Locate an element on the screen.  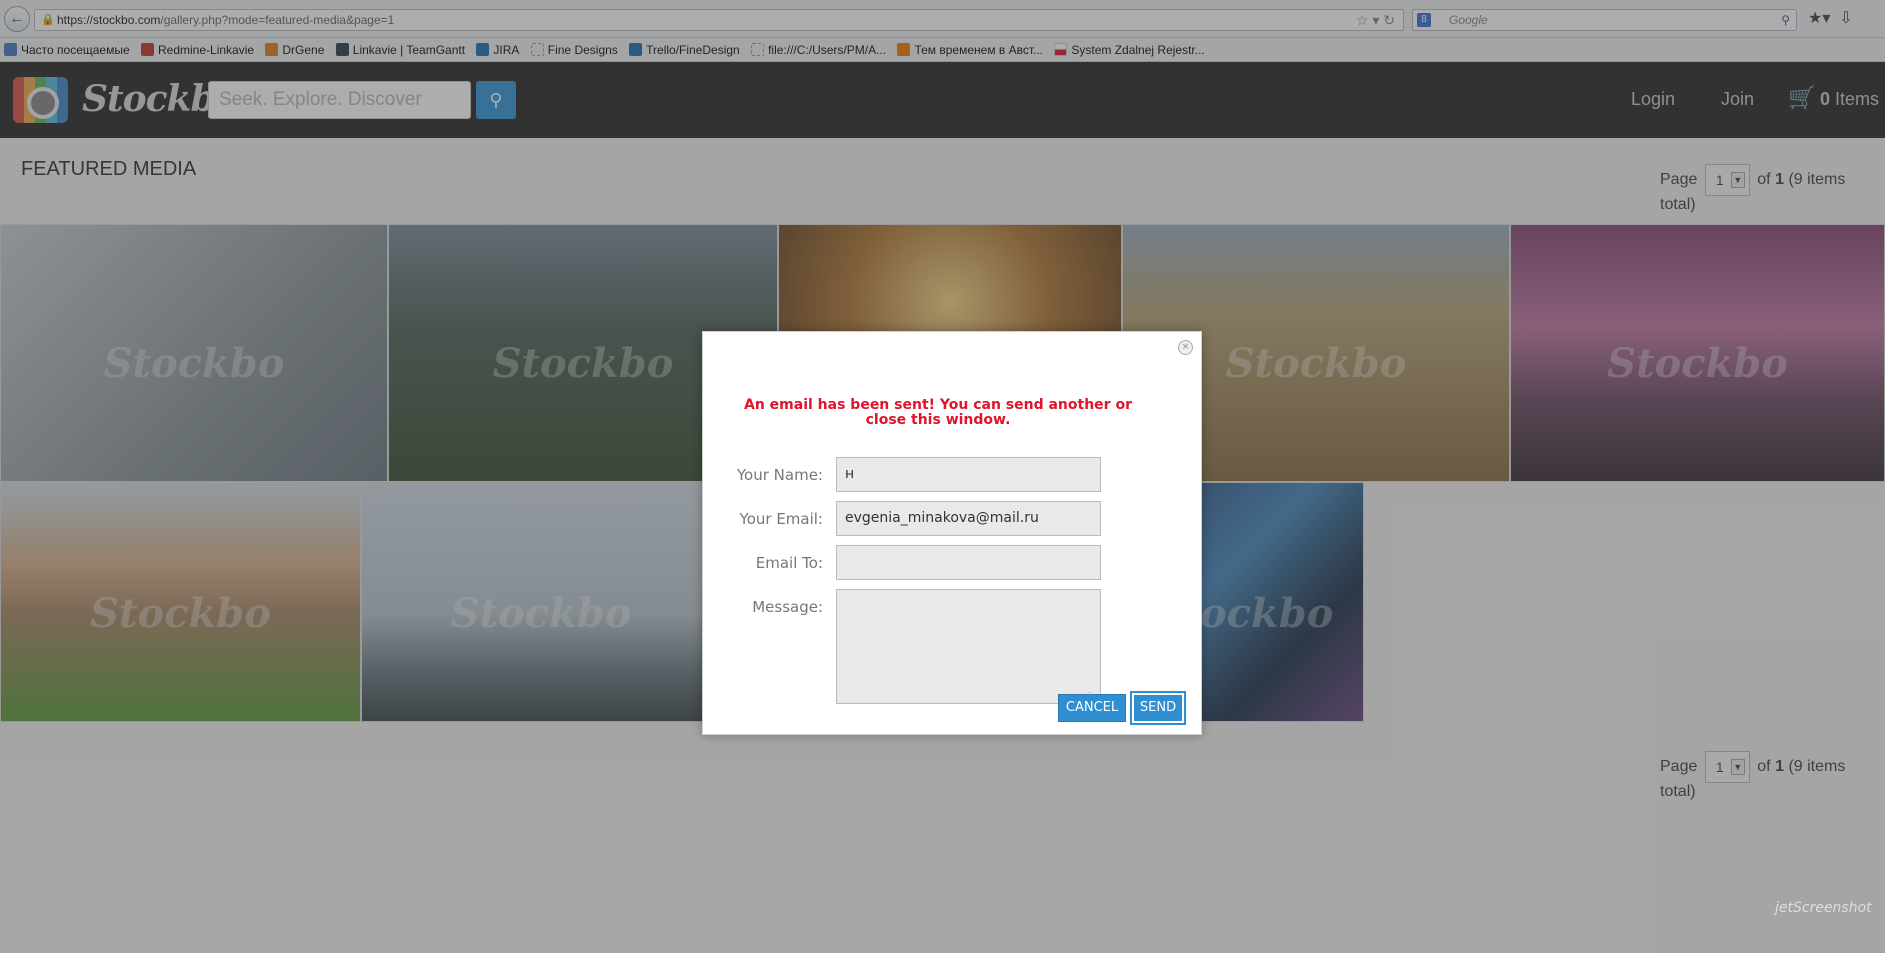
message-label: Message: is located at coordinates (787, 607).